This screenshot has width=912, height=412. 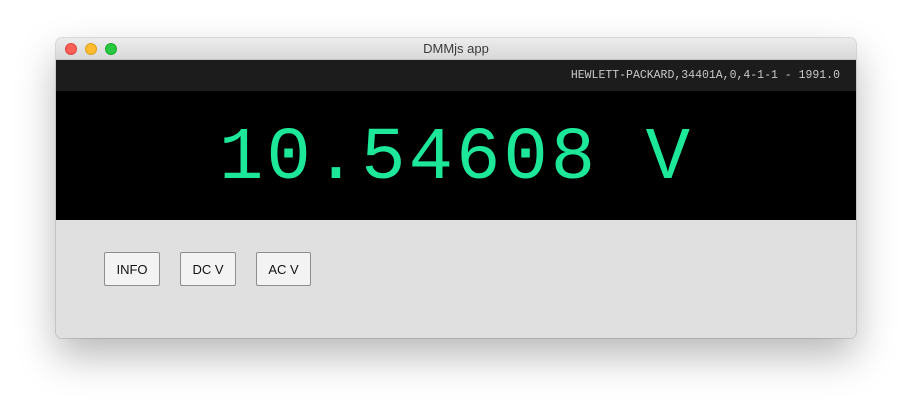 I want to click on measurement-reading: 10.54608 V, so click(x=456, y=158).